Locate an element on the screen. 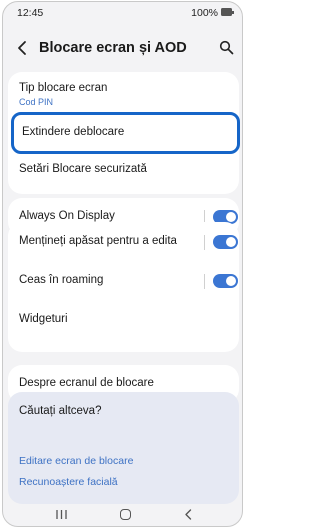  lock-type-value: Cod PIN is located at coordinates (36, 102).